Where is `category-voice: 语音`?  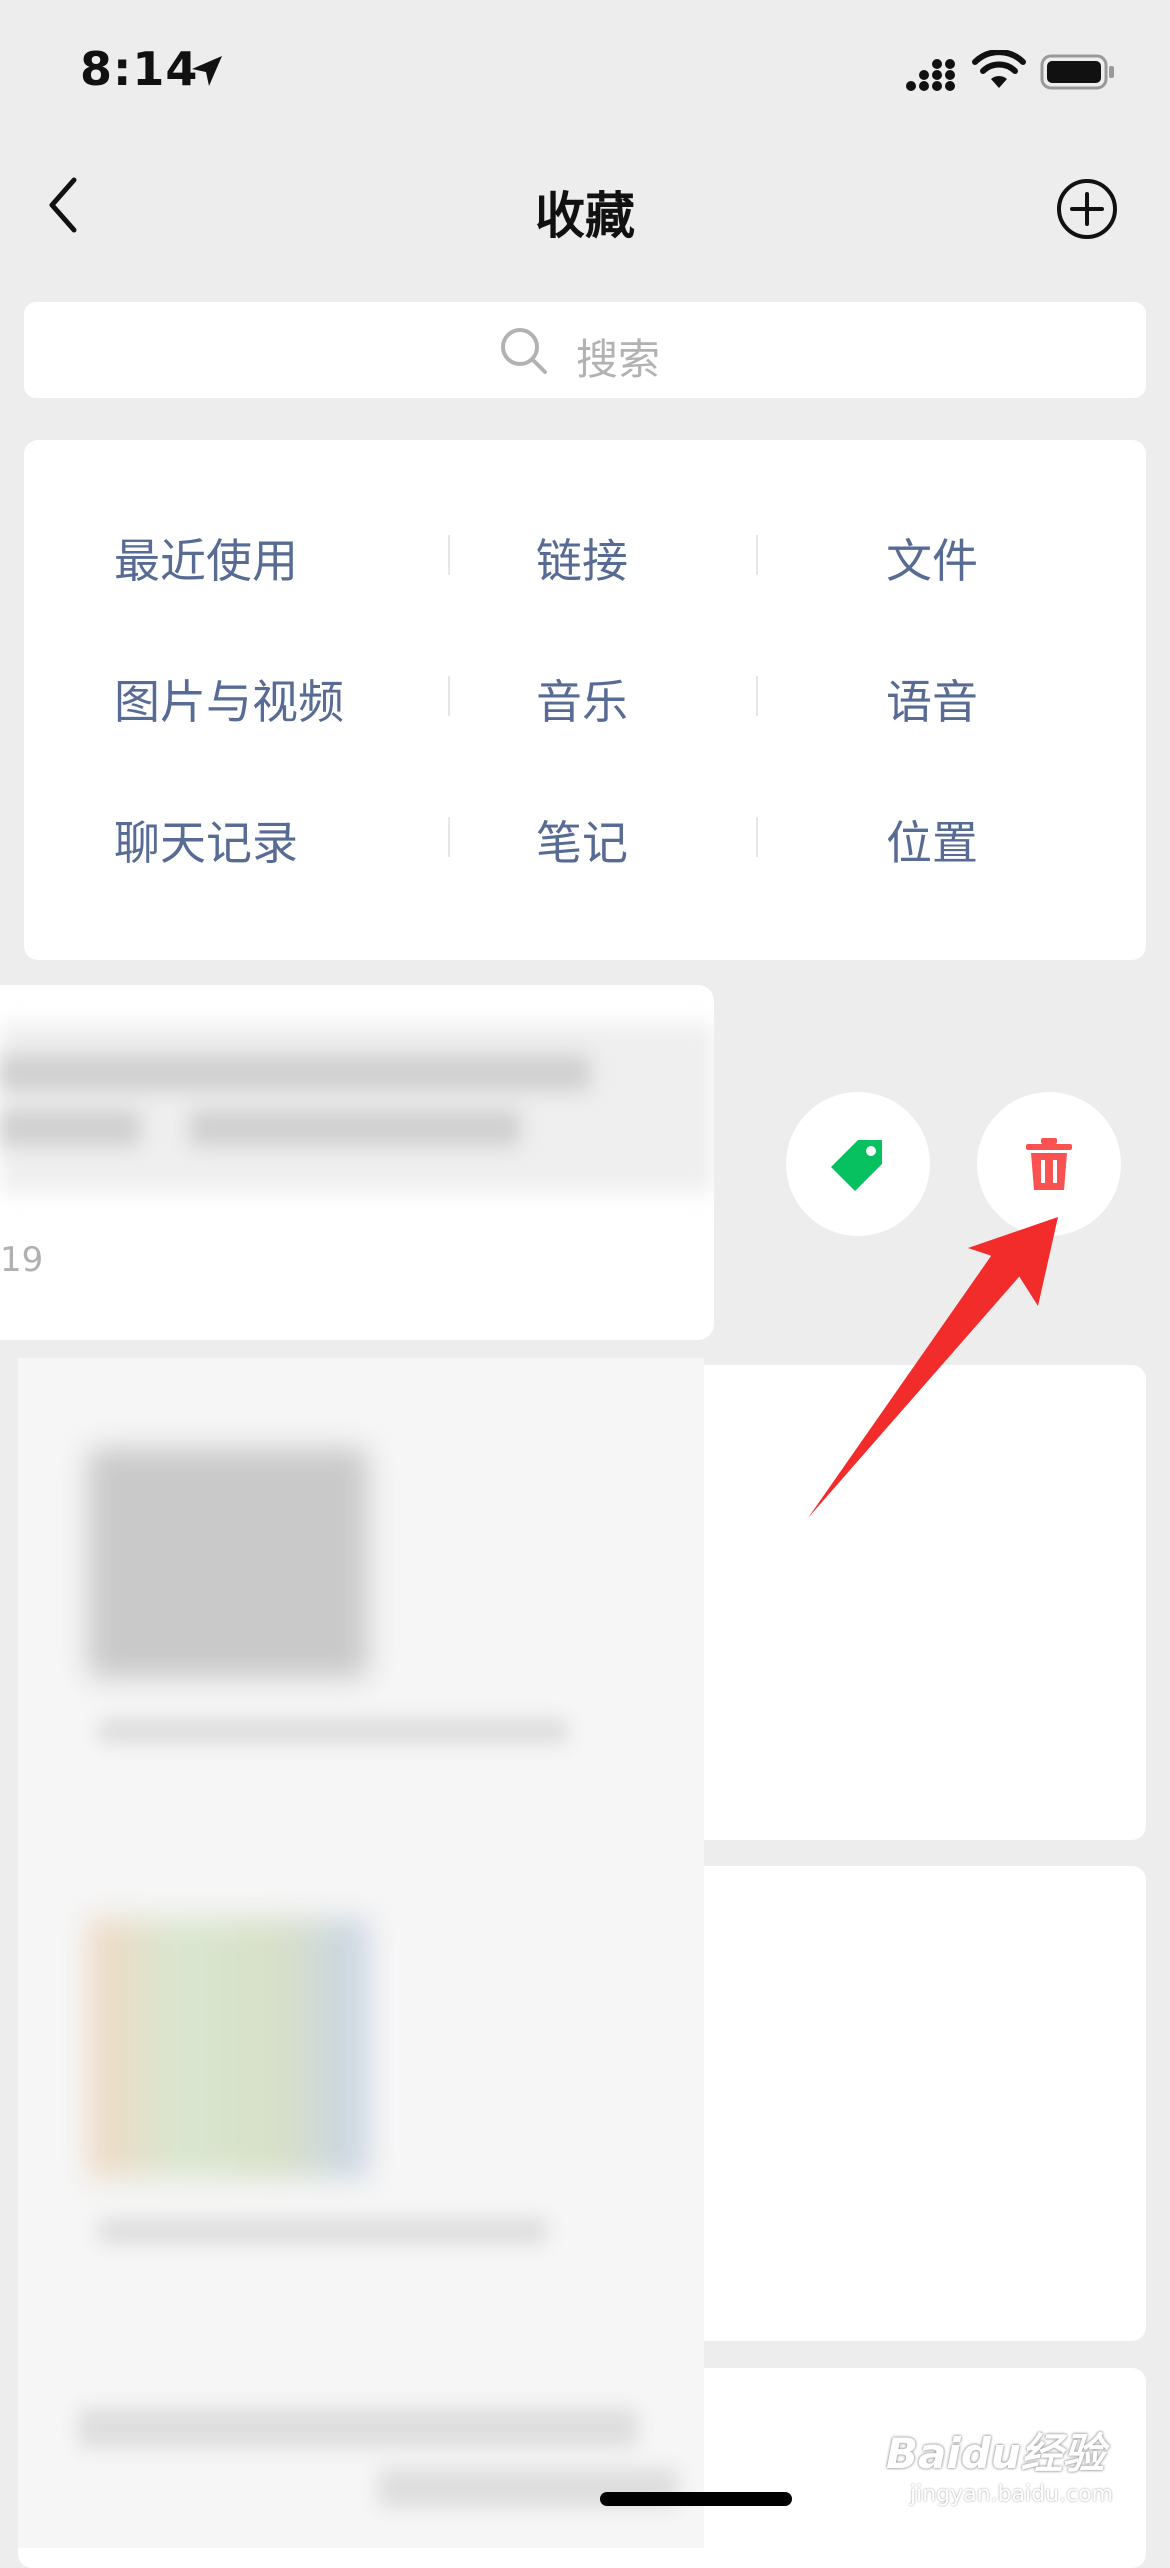
category-voice: 语音 is located at coordinates (932, 699).